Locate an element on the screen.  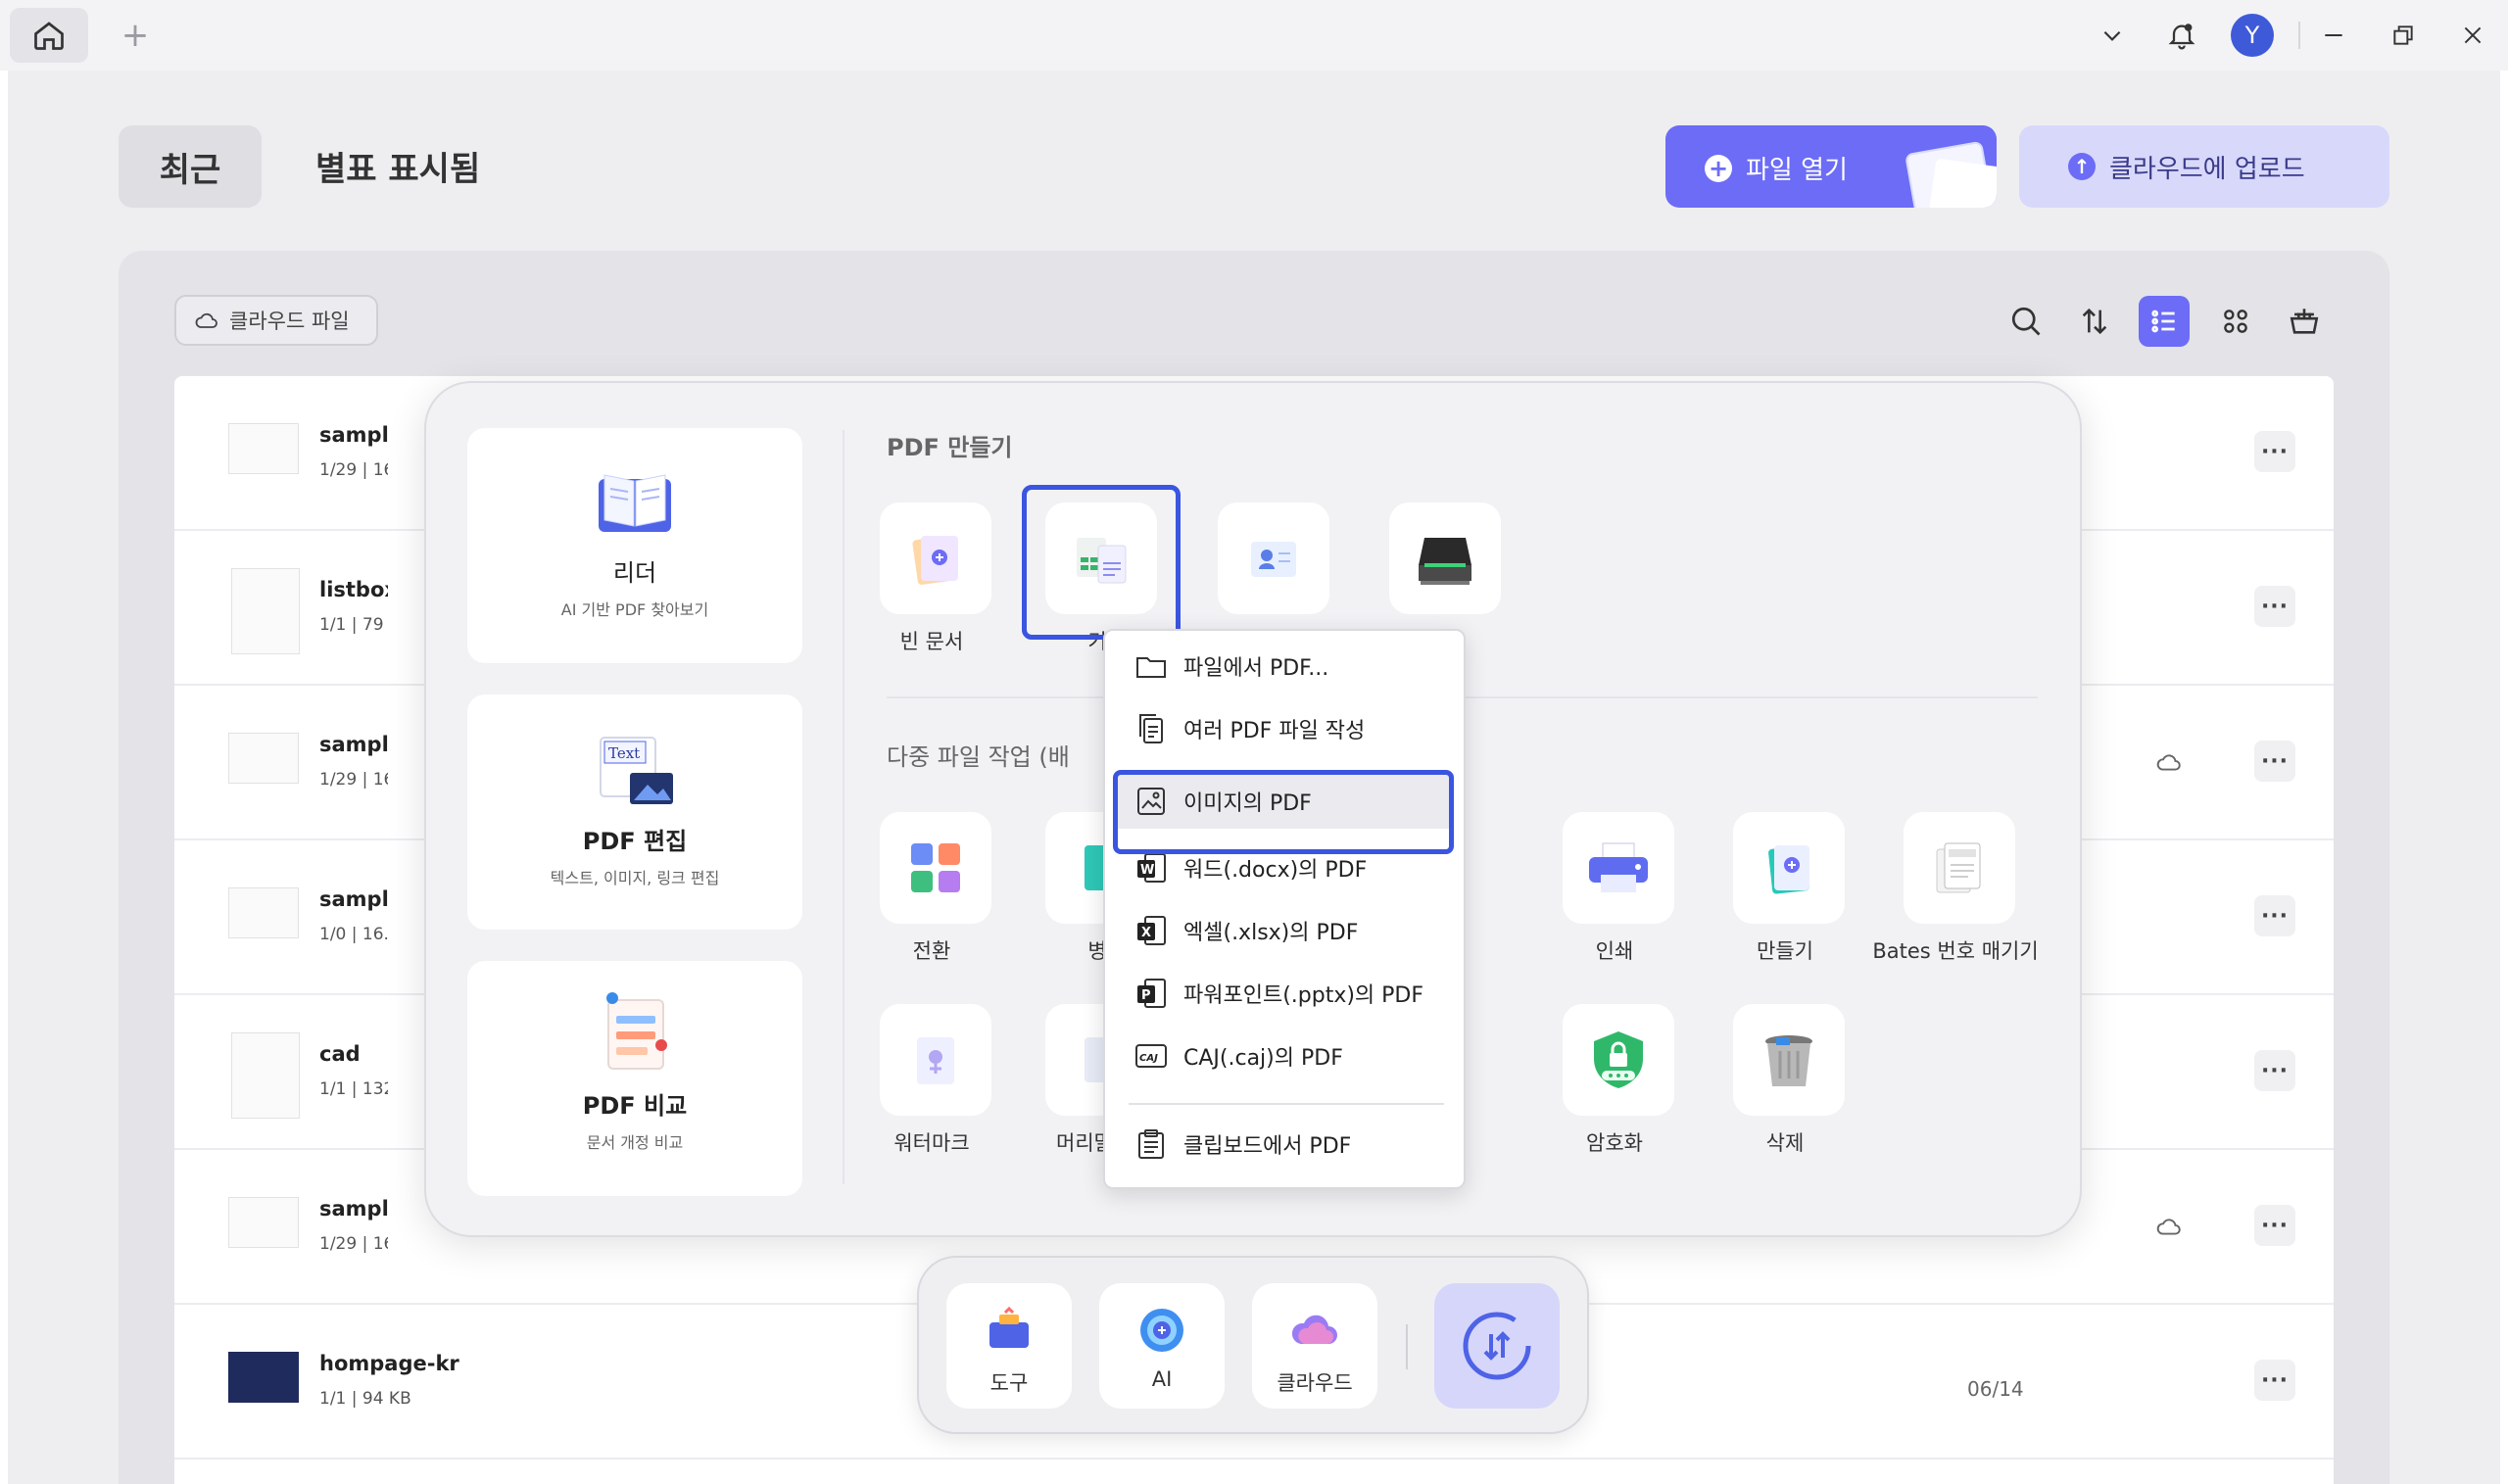
menu-item-from-excel: X 엑셀(.xlsx)의 PDF is located at coordinates (1284, 930).